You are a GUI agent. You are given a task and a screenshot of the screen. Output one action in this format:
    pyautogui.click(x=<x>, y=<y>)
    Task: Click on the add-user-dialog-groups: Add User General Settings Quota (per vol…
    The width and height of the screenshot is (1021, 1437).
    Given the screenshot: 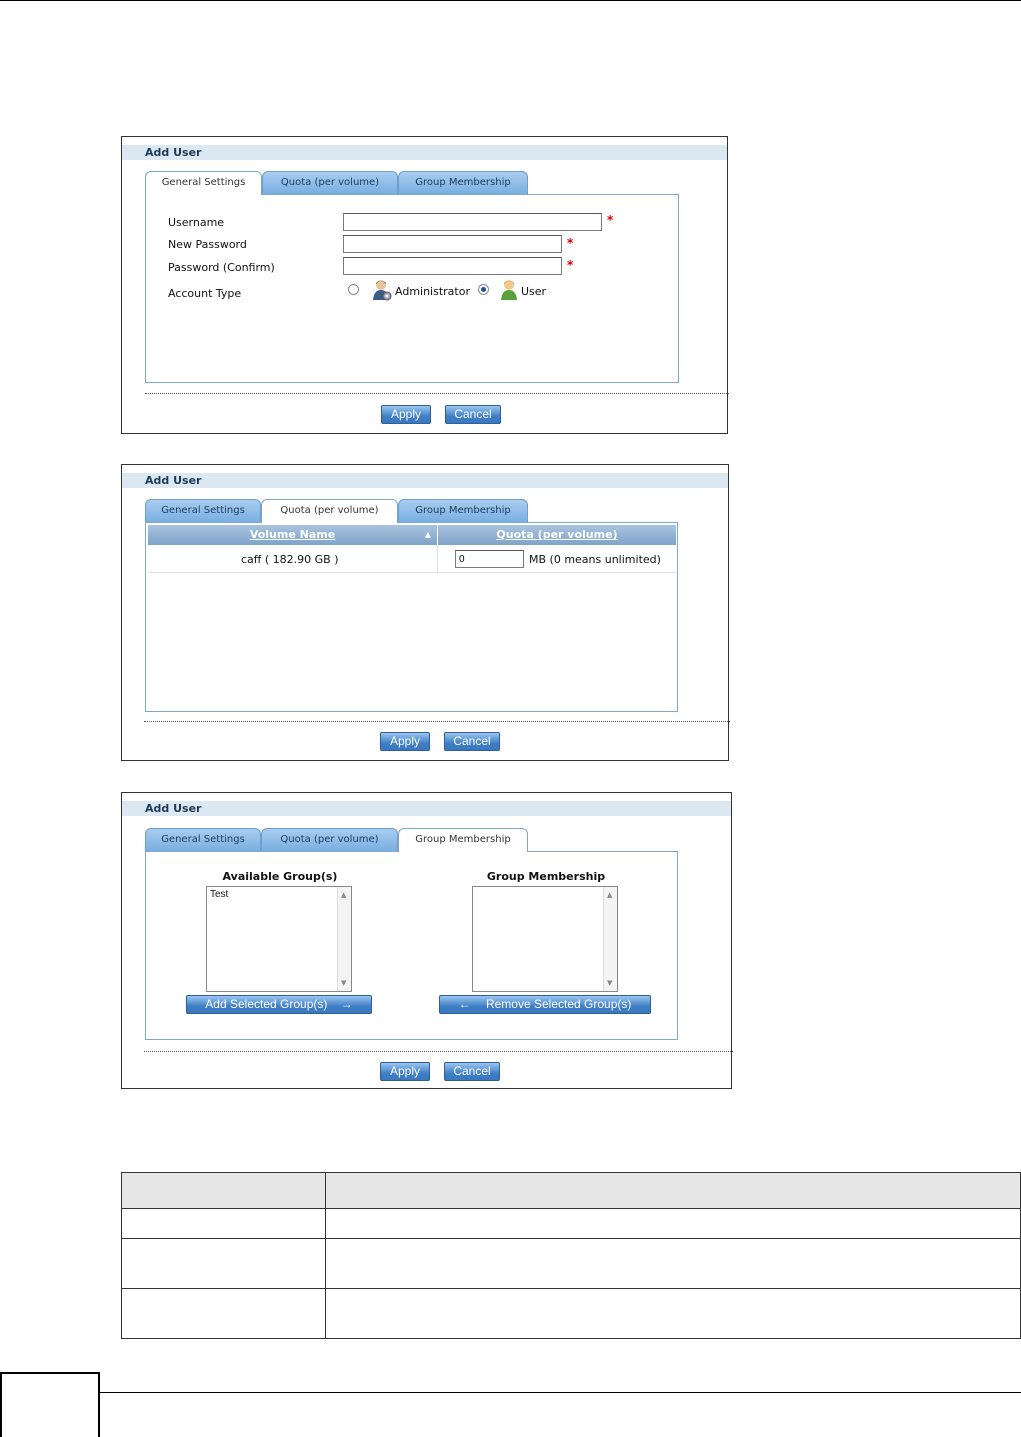 What is the action you would take?
    pyautogui.click(x=427, y=940)
    